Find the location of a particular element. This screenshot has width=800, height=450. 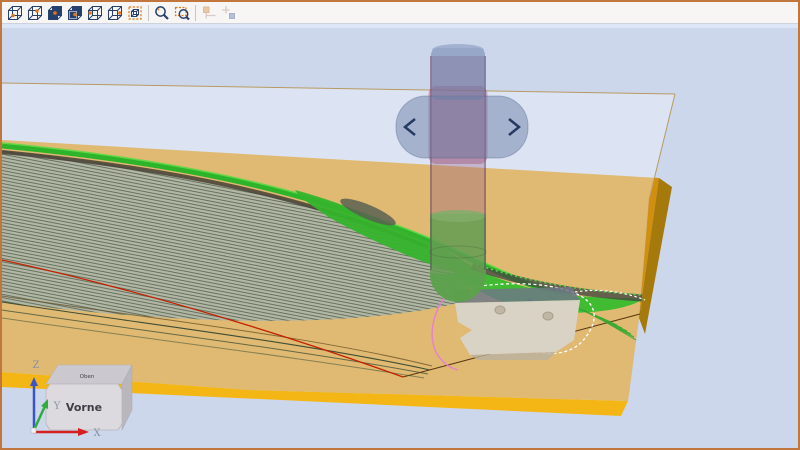

view-top-cube-icon is located at coordinates (55, 13).